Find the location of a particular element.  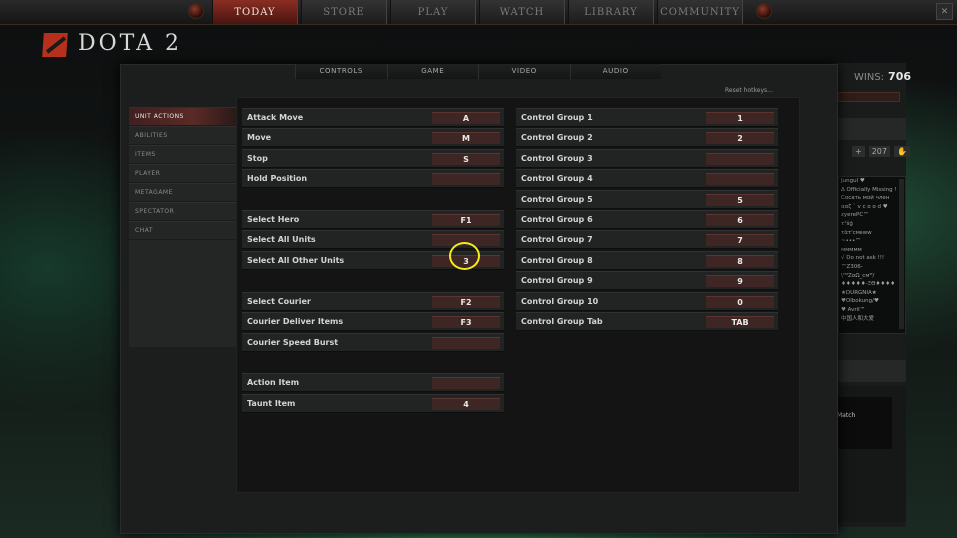

highlight-circle is located at coordinates (464, 256).